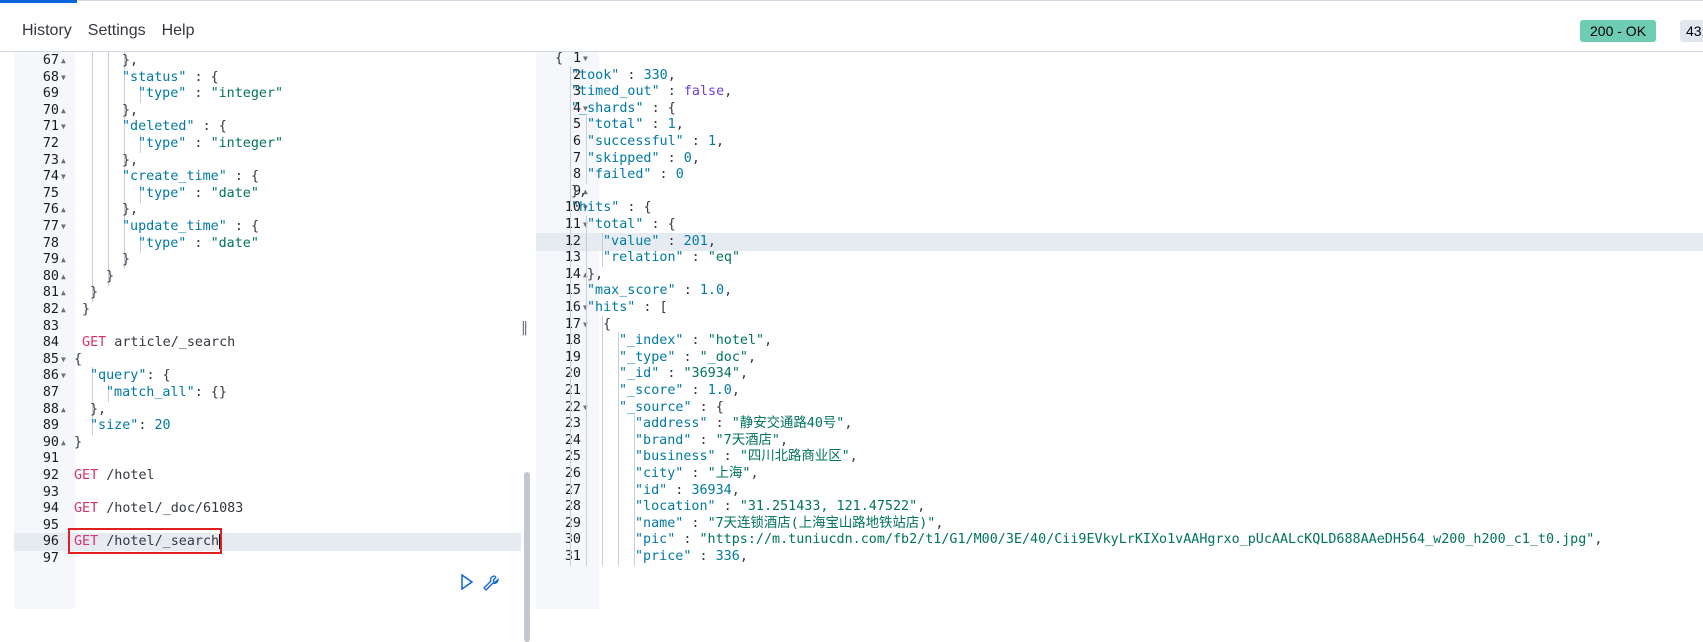 This screenshot has height=642, width=1703. I want to click on code-line: 8 "failed" : 0, so click(1119, 175).